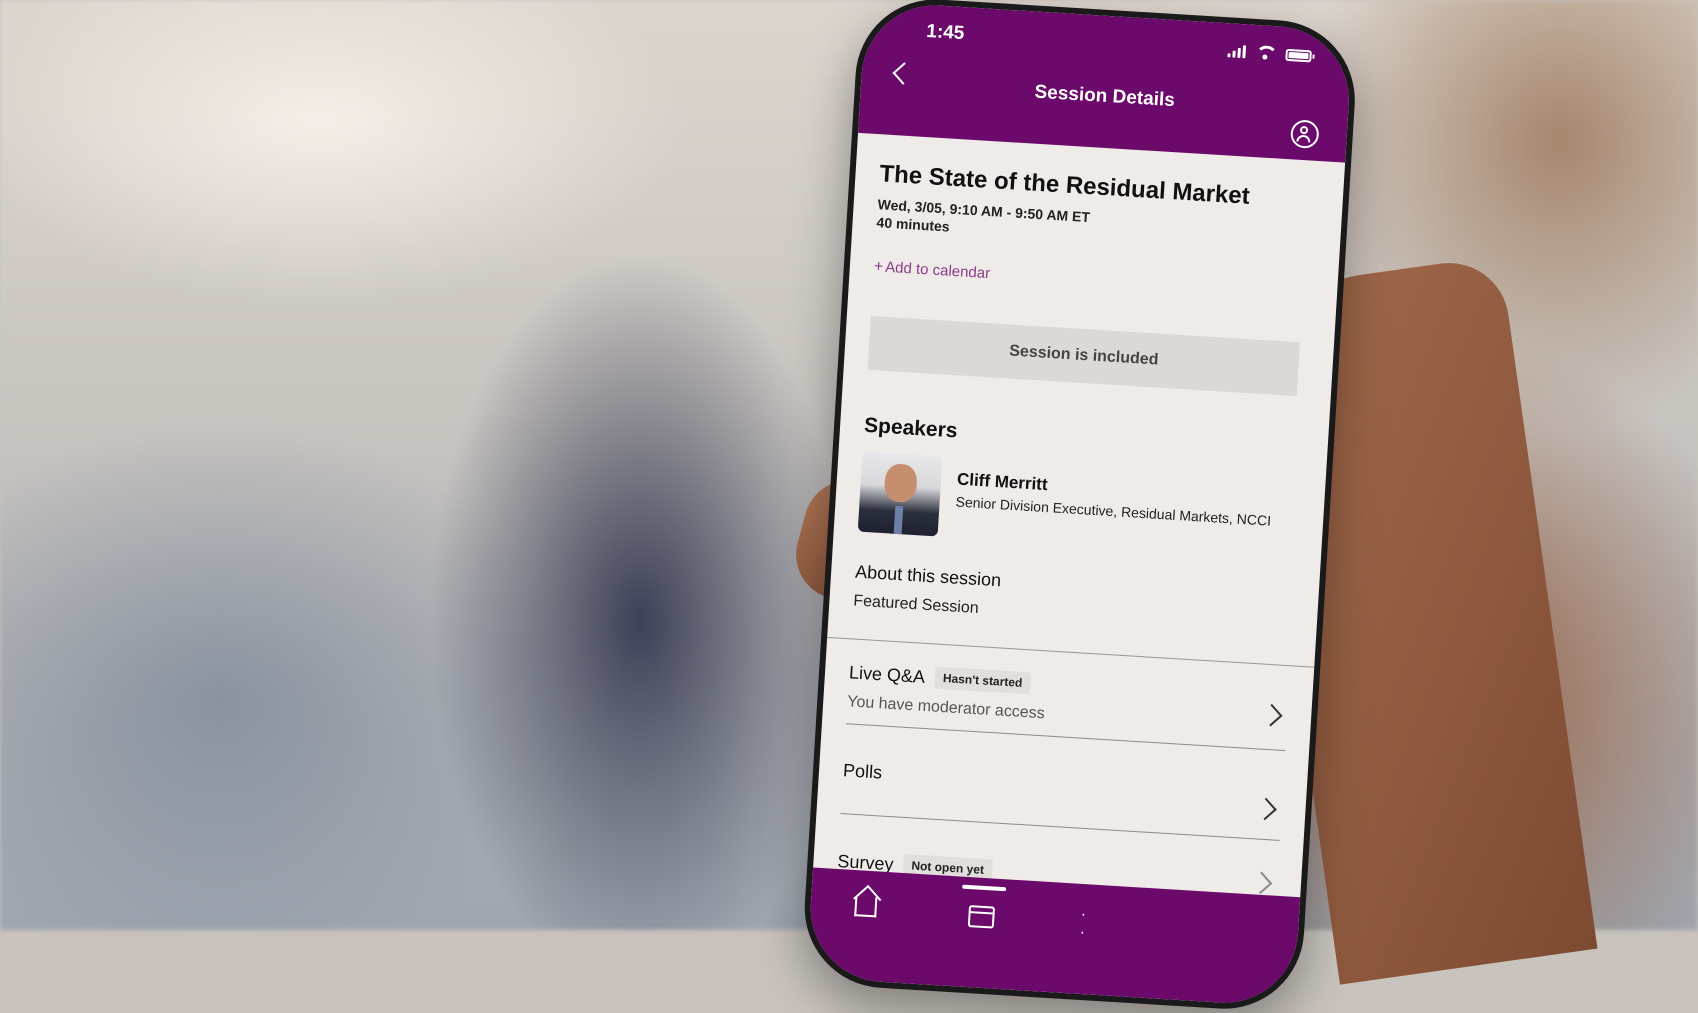 This screenshot has height=1013, width=1698. What do you see at coordinates (866, 907) in the screenshot?
I see `home-icon` at bounding box center [866, 907].